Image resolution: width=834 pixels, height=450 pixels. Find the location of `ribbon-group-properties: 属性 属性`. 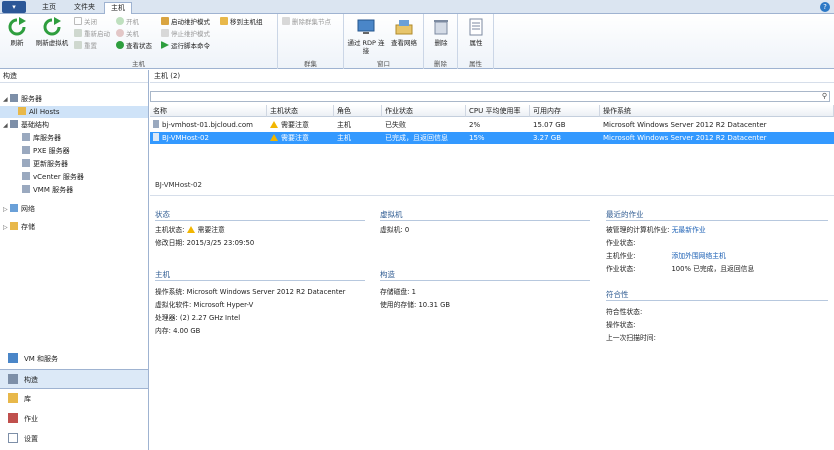

ribbon-group-properties: 属性 属性 is located at coordinates (476, 41).